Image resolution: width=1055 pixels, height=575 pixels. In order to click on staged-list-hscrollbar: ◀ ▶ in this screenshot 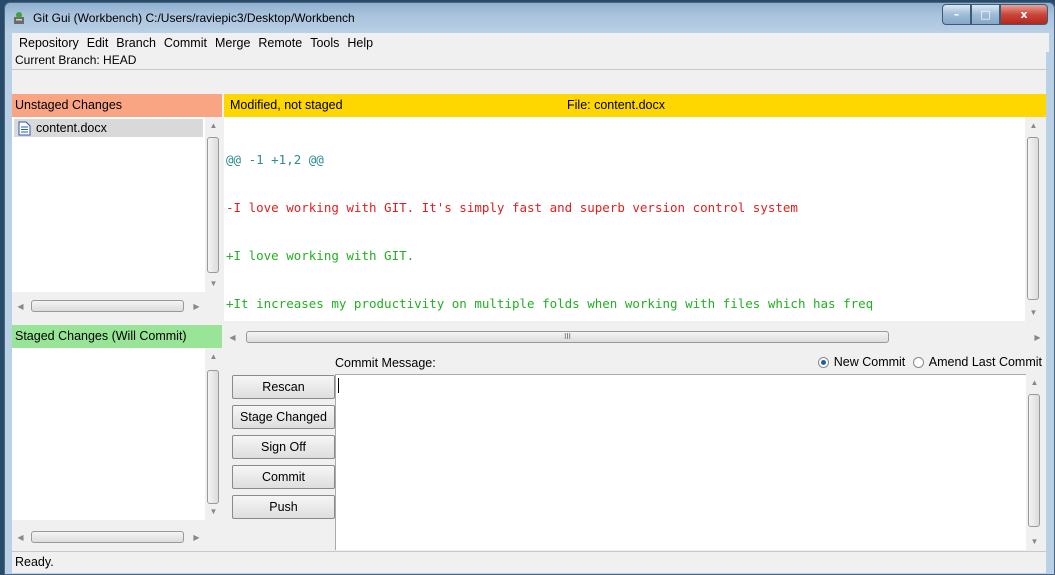, I will do `click(108, 537)`.